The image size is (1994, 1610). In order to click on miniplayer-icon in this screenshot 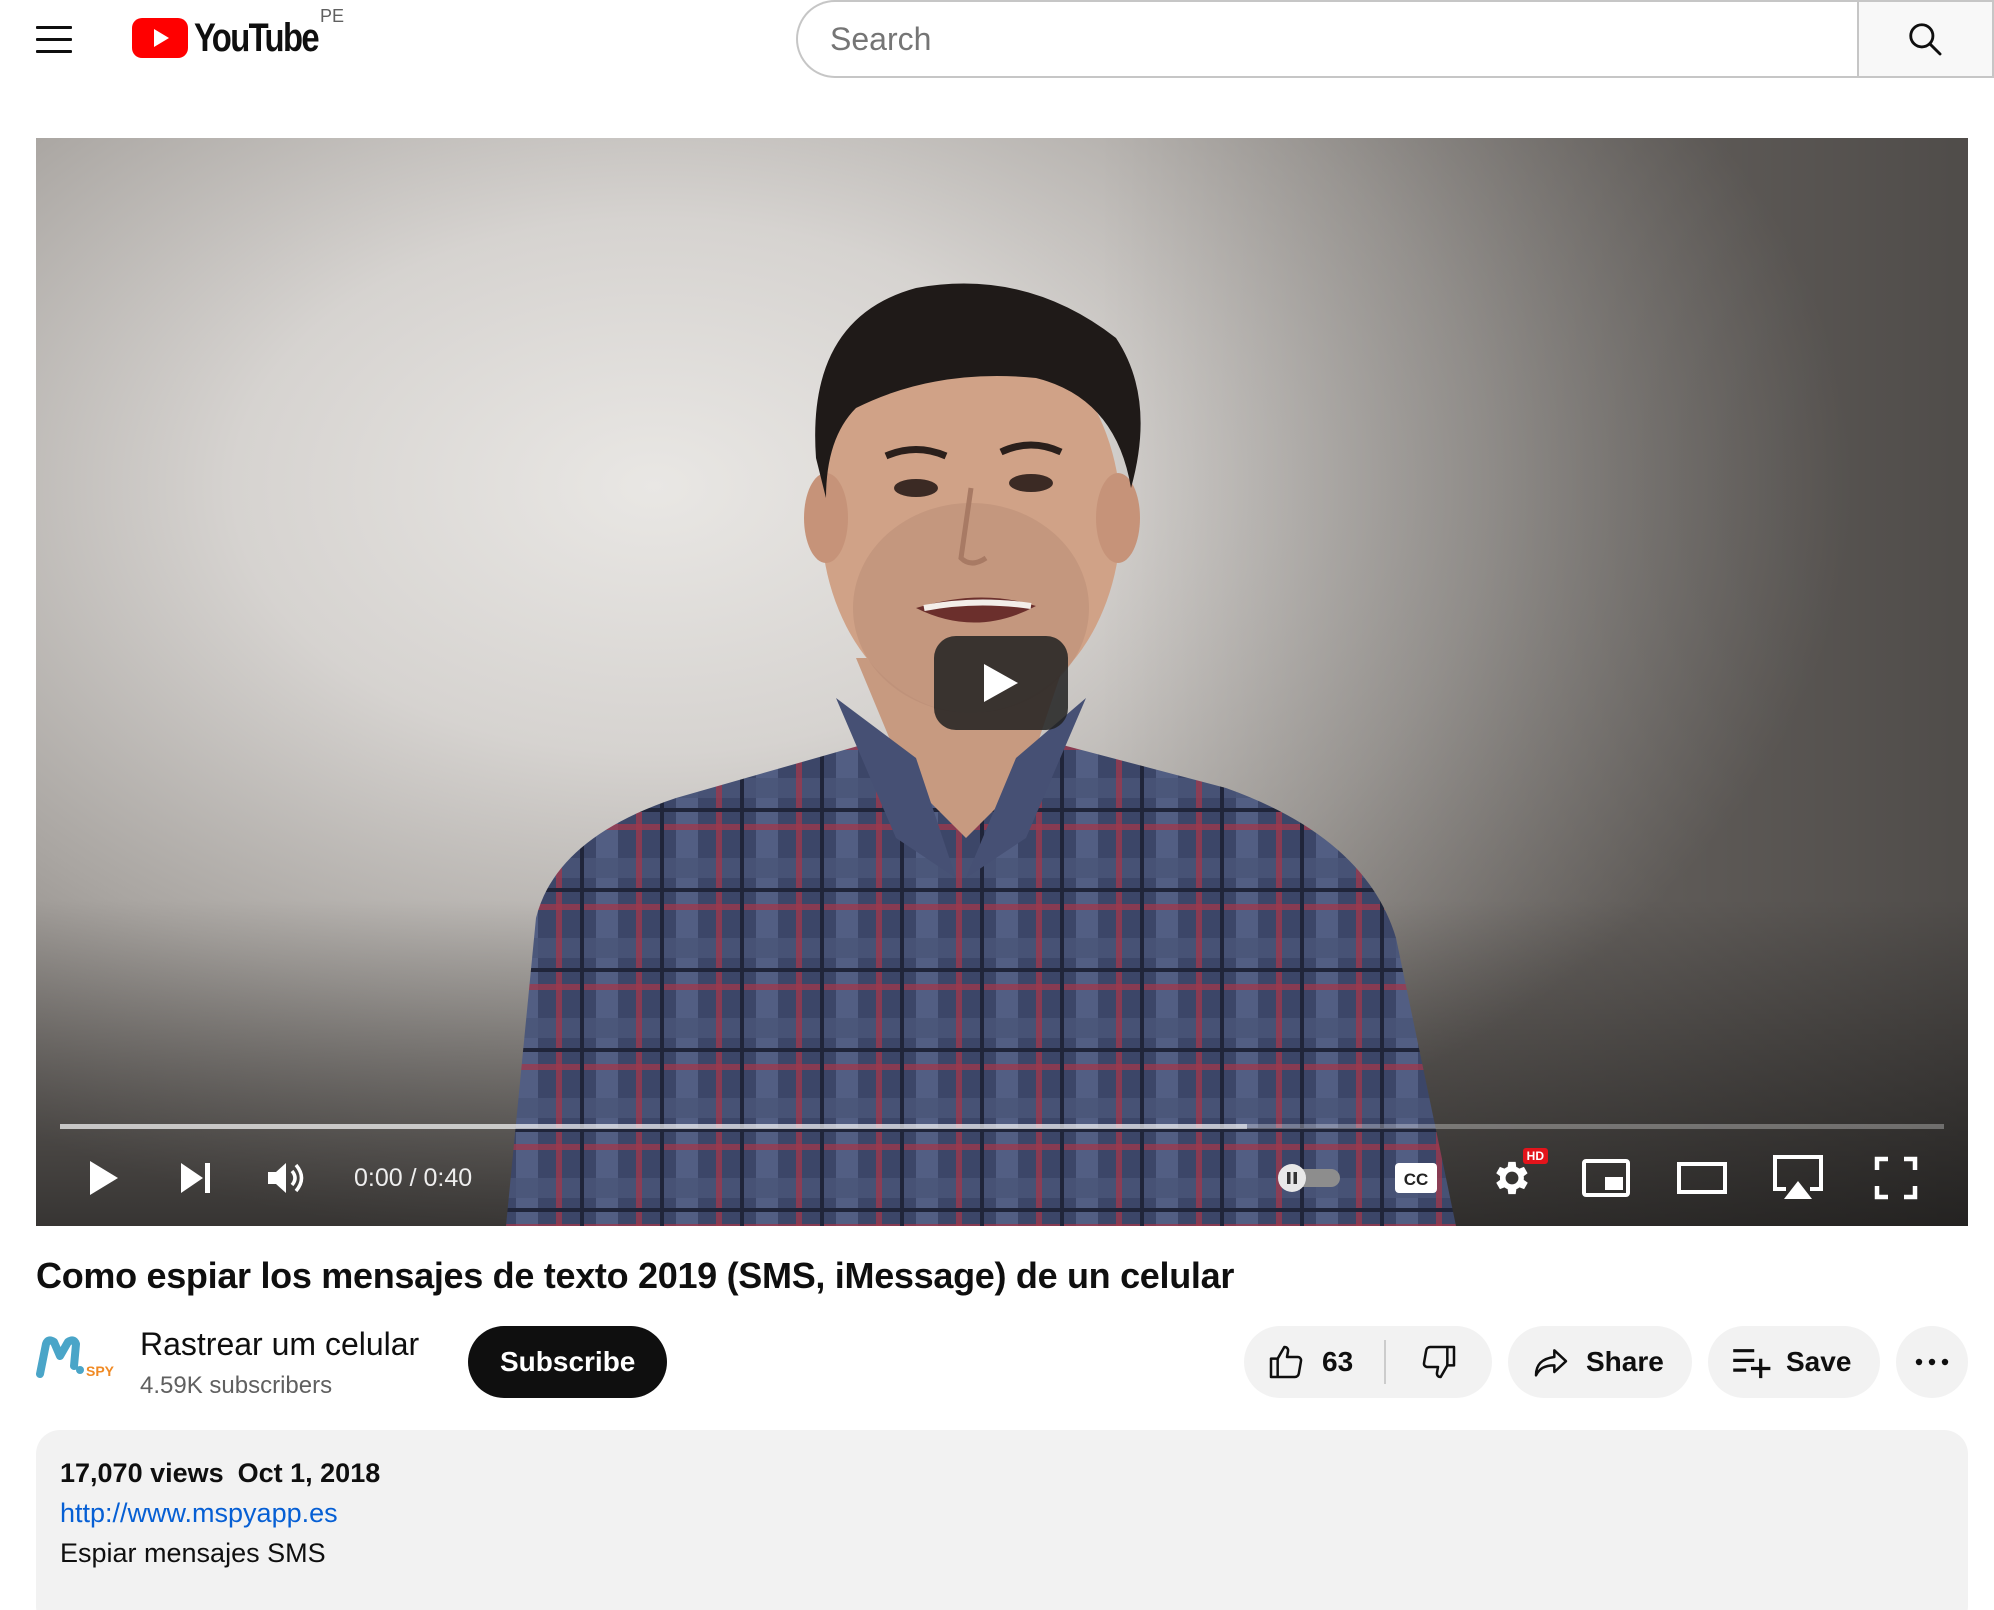, I will do `click(1606, 1178)`.